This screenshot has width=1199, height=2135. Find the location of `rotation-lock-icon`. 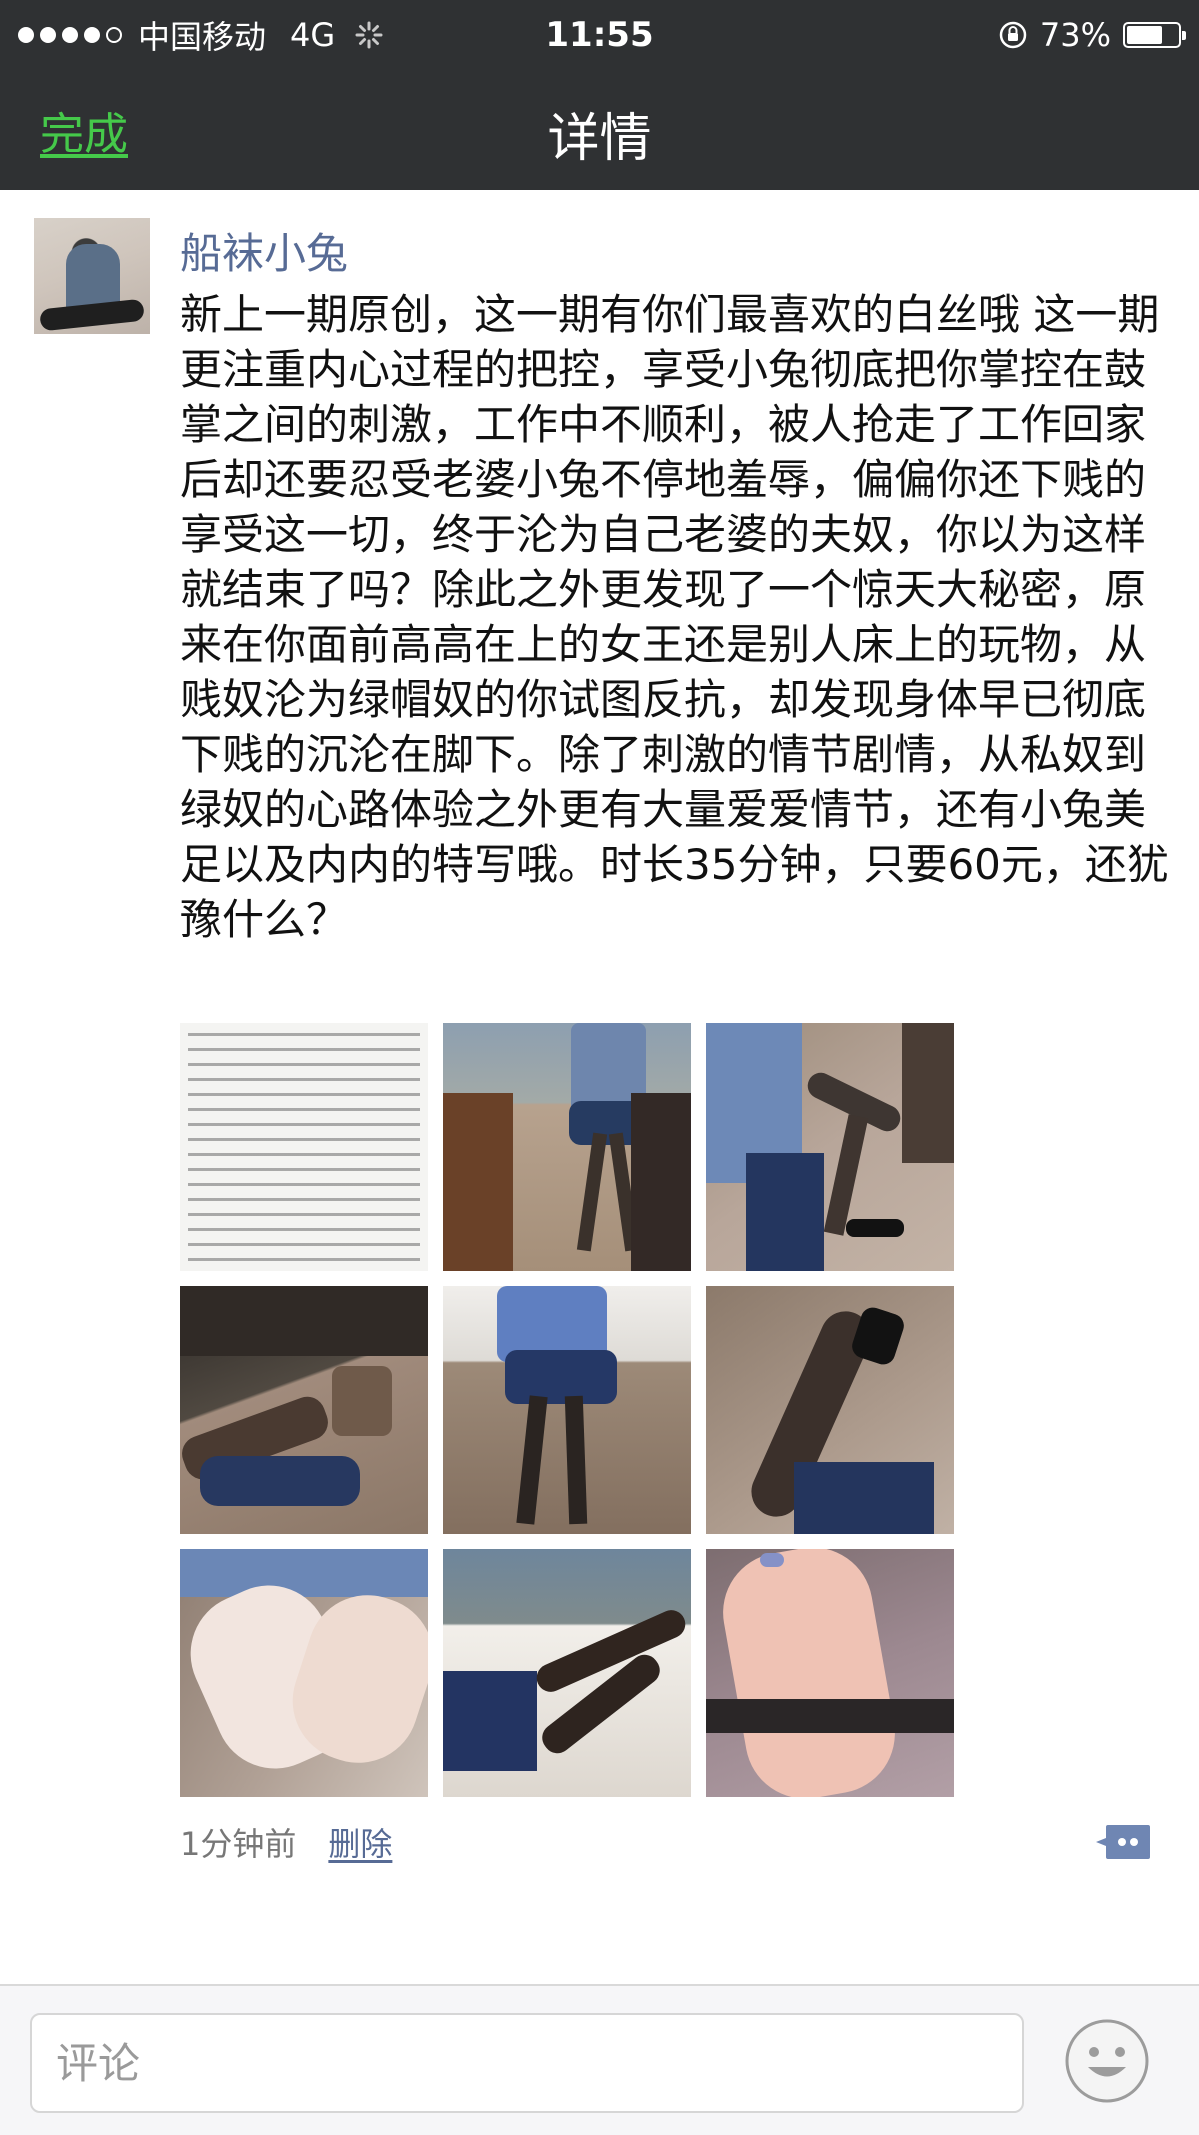

rotation-lock-icon is located at coordinates (1013, 35).